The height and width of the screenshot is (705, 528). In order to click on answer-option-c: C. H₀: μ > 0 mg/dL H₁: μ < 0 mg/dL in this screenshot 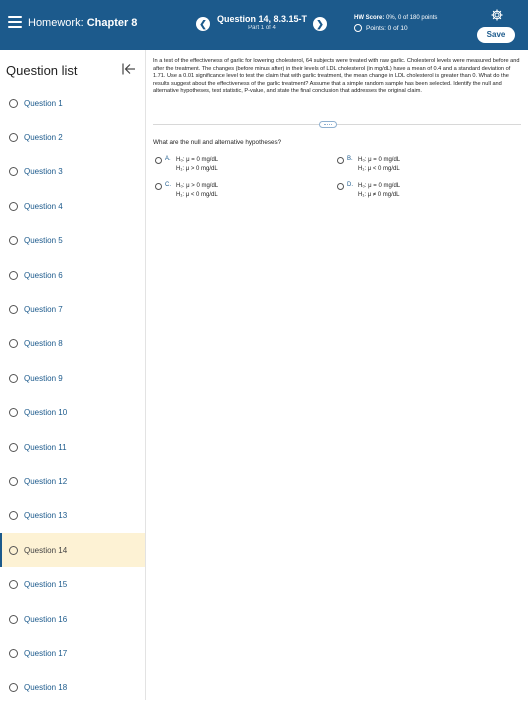, I will do `click(186, 191)`.